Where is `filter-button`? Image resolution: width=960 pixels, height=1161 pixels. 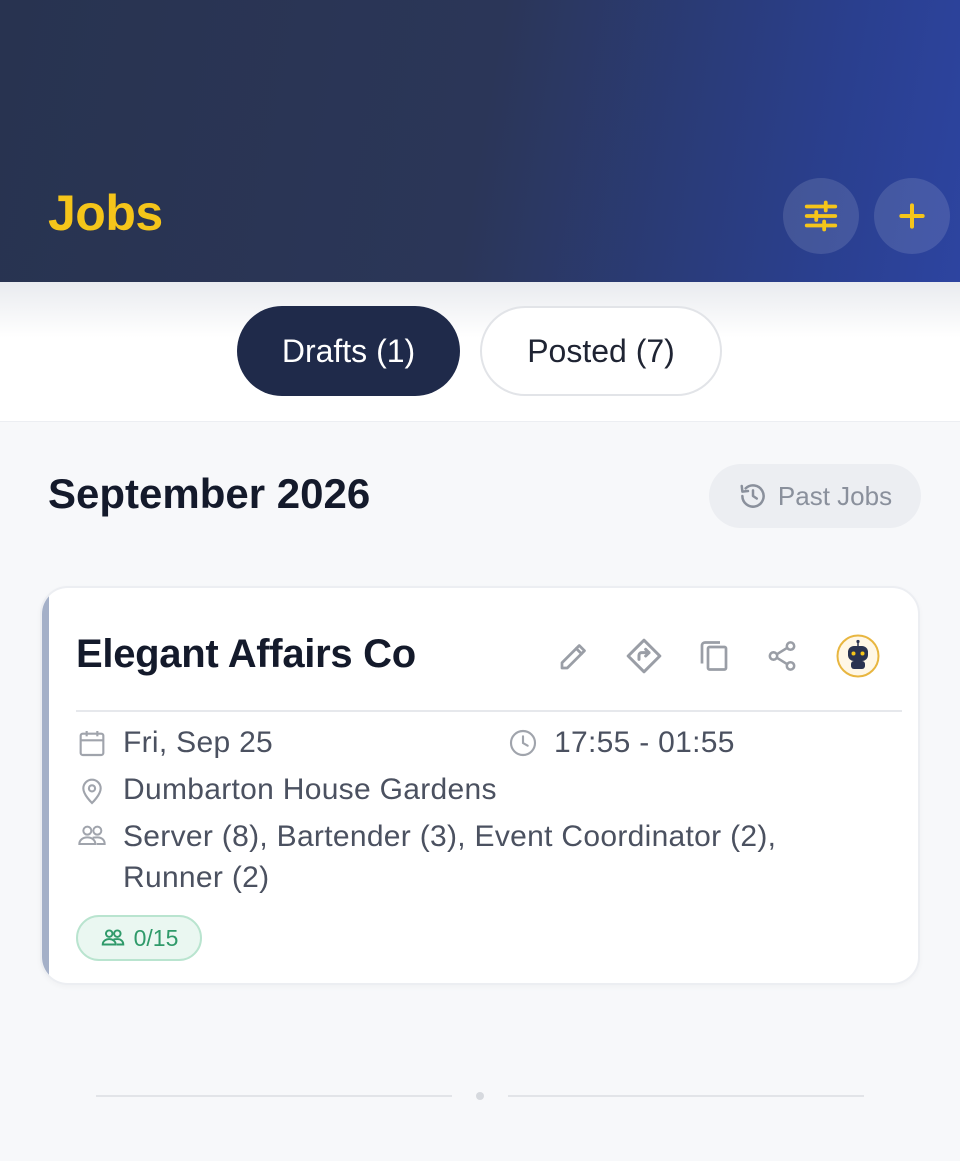 filter-button is located at coordinates (821, 216).